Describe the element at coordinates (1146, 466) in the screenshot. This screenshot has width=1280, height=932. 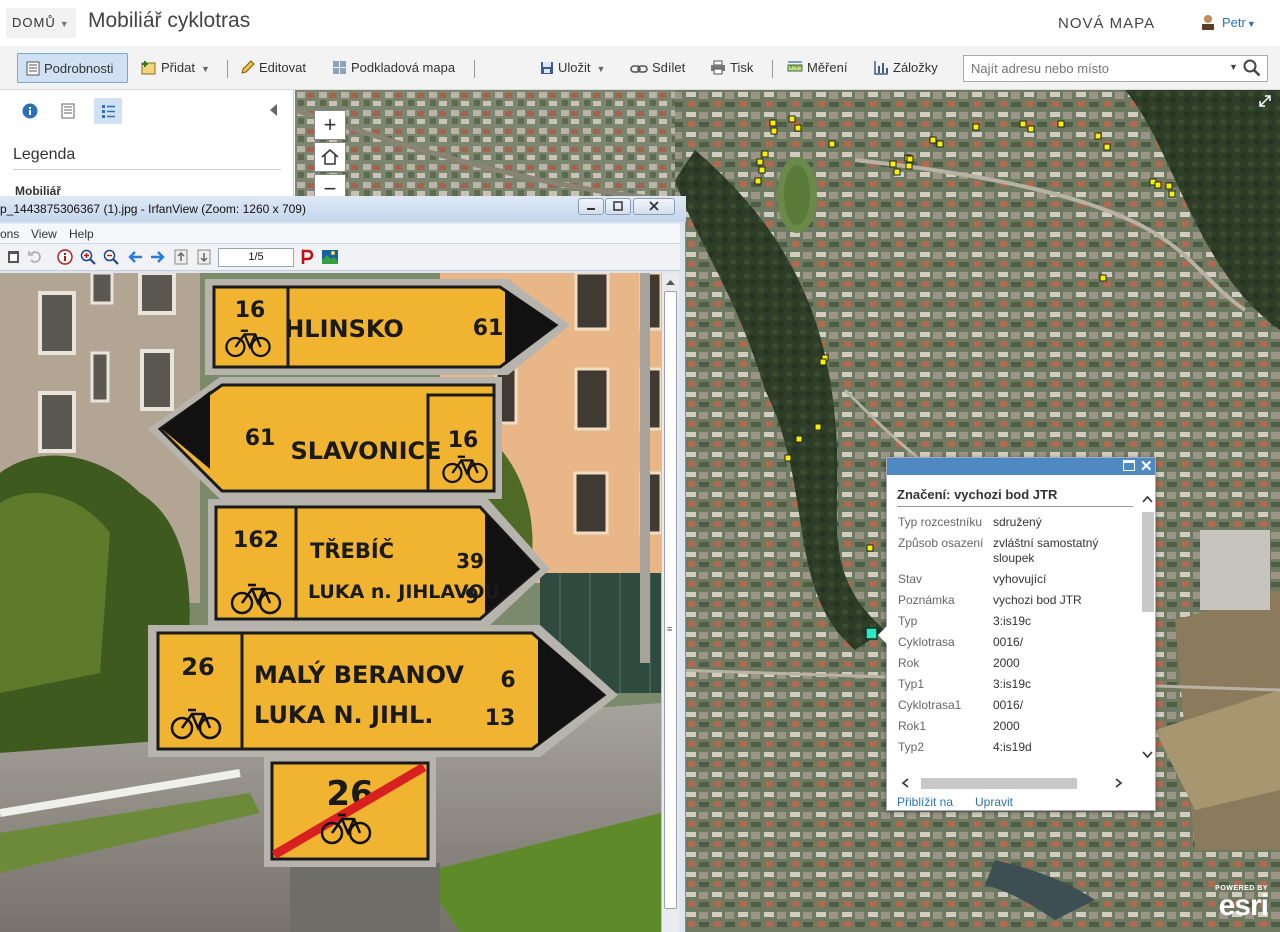
I see `close-icon: ✕` at that location.